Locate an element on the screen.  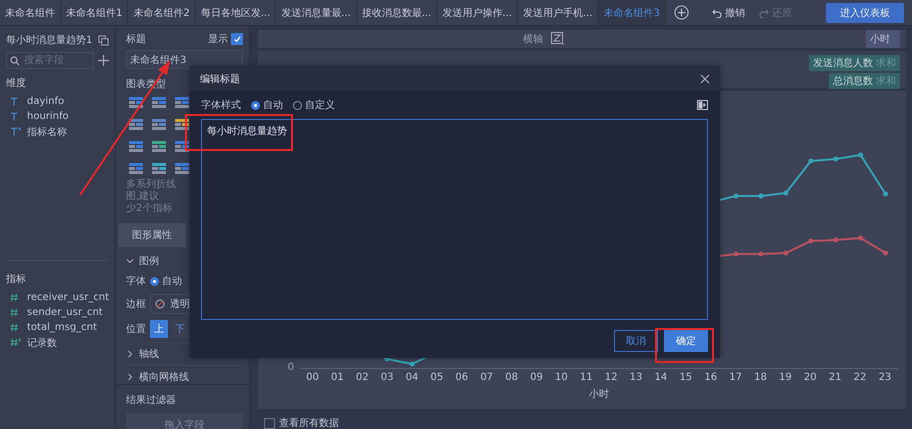
dimension-field: 指标名称 is located at coordinates (57, 131).